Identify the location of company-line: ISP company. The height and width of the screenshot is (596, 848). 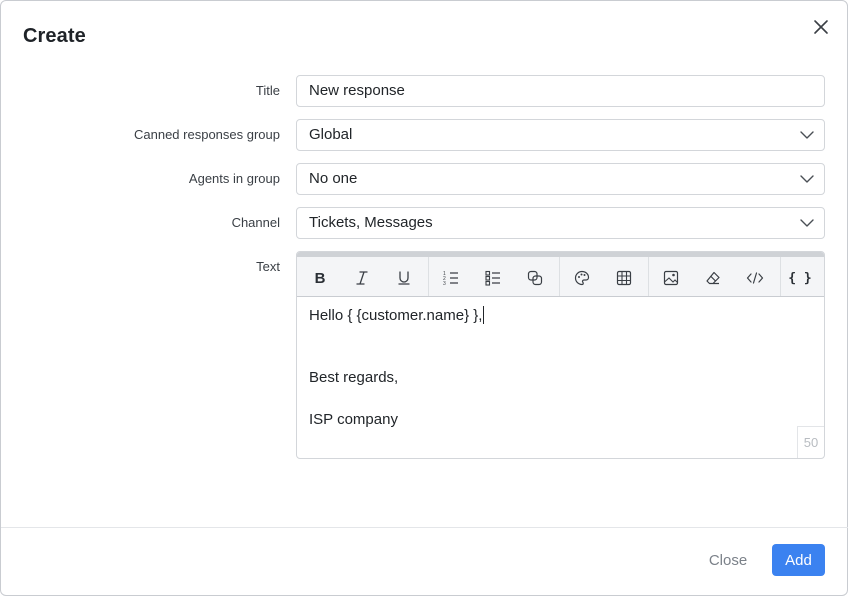
(353, 419).